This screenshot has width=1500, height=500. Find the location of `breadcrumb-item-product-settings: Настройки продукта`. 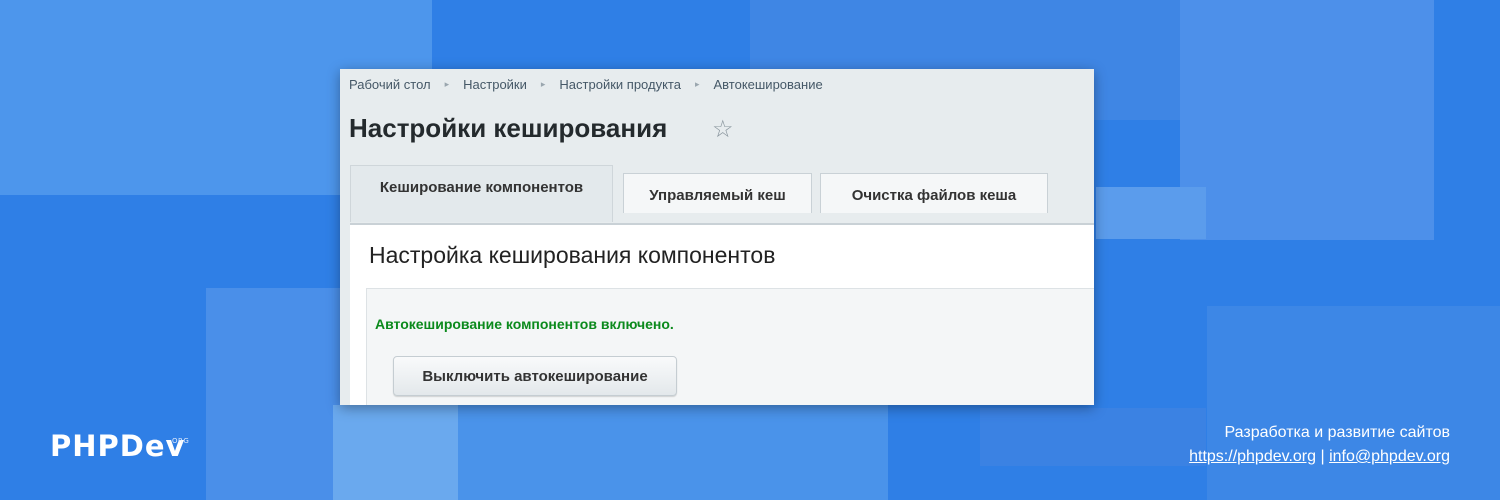

breadcrumb-item-product-settings: Настройки продукта is located at coordinates (620, 84).